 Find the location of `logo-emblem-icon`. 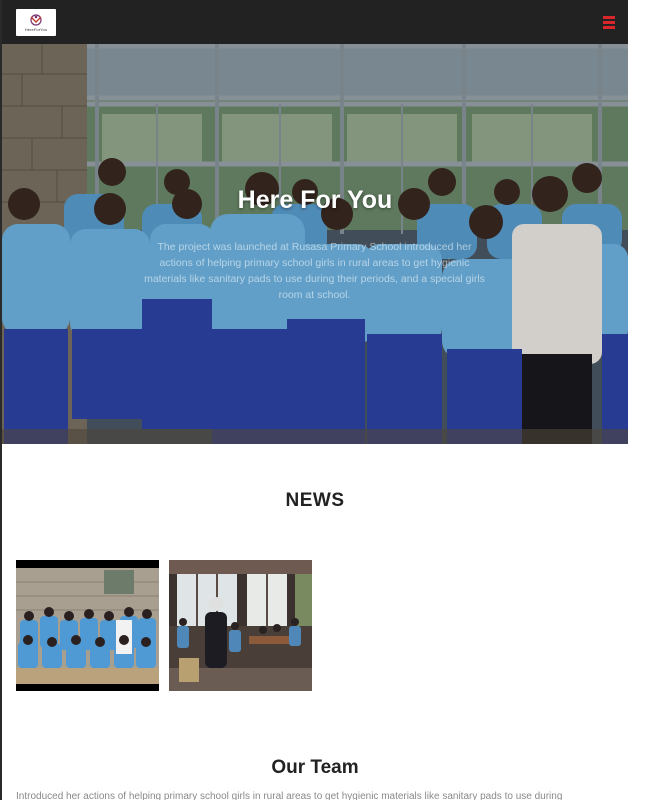

logo-emblem-icon is located at coordinates (36, 19).